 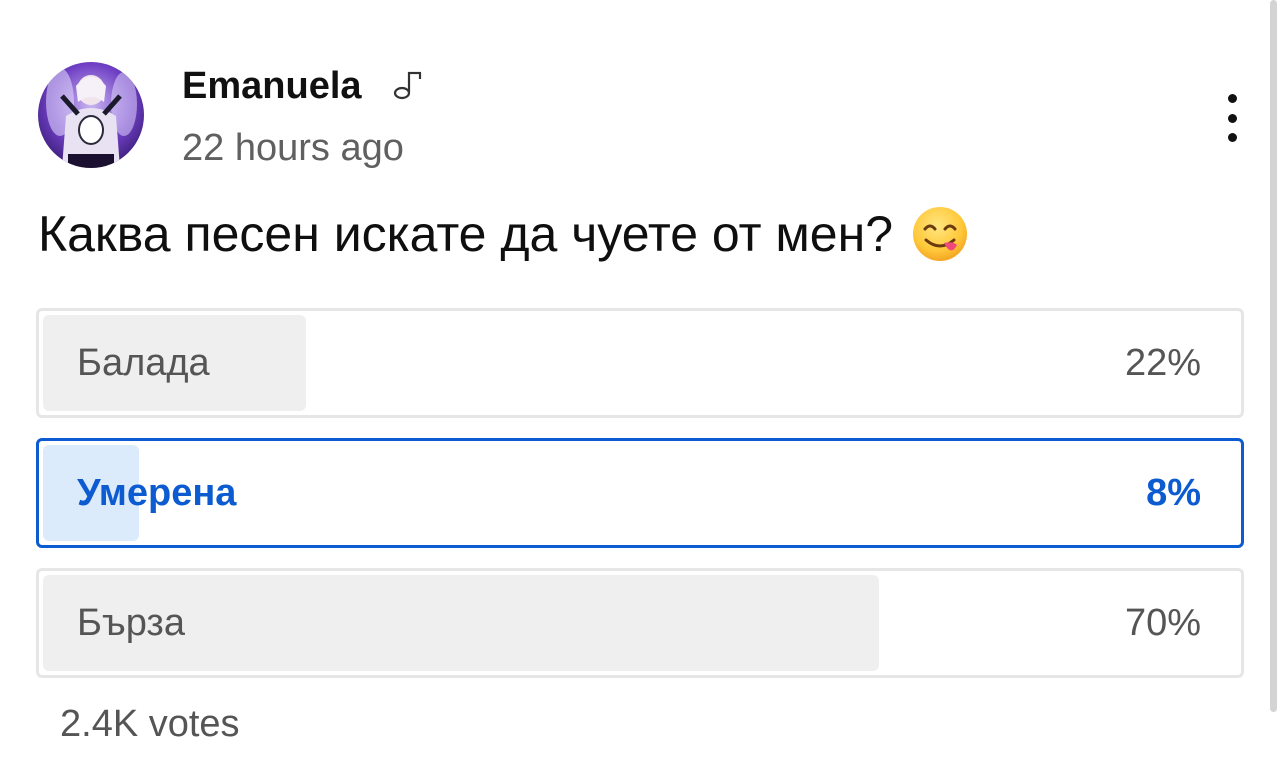 I want to click on post-timestamp: 22 hours ago, so click(x=293, y=148).